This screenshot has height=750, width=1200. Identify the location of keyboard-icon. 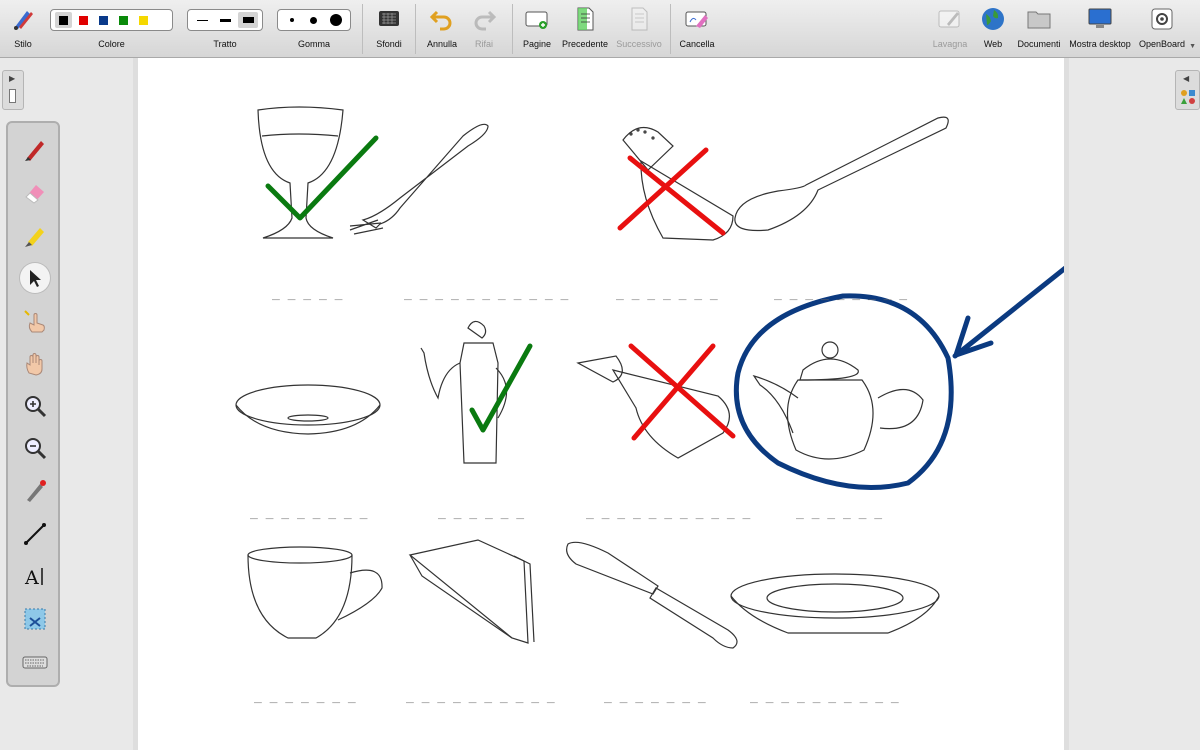
(35, 662).